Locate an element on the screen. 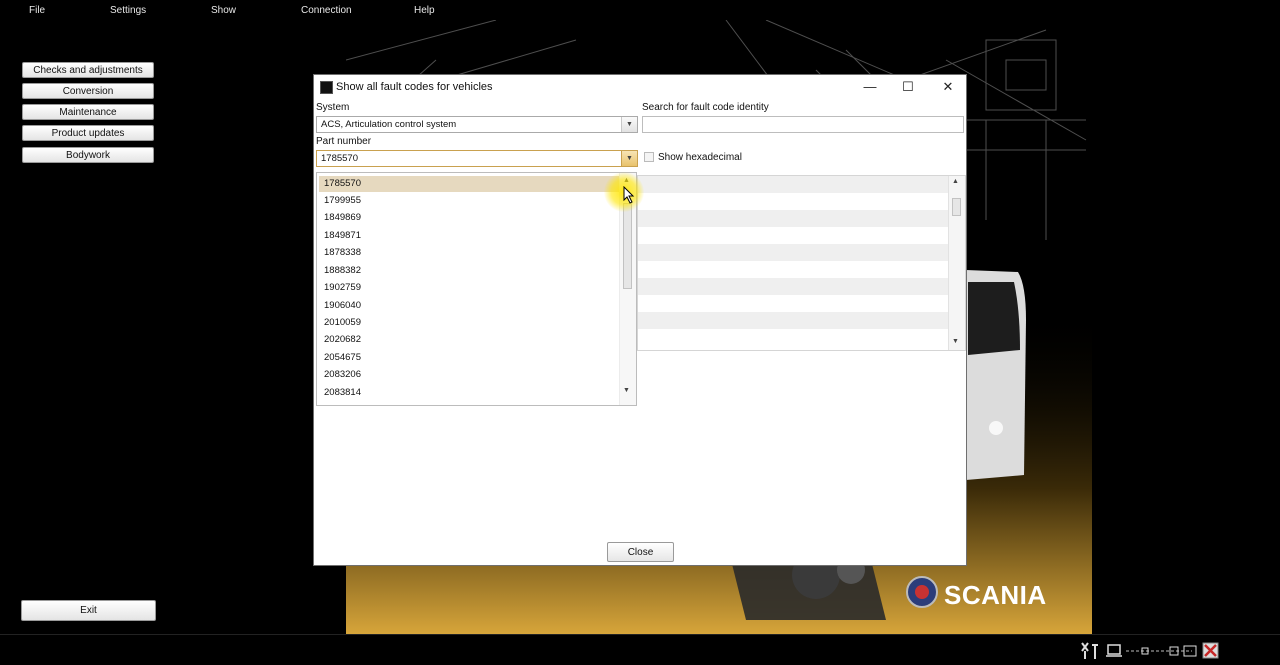 This screenshot has height=665, width=1280. product-updates-button: Product updates is located at coordinates (88, 133).